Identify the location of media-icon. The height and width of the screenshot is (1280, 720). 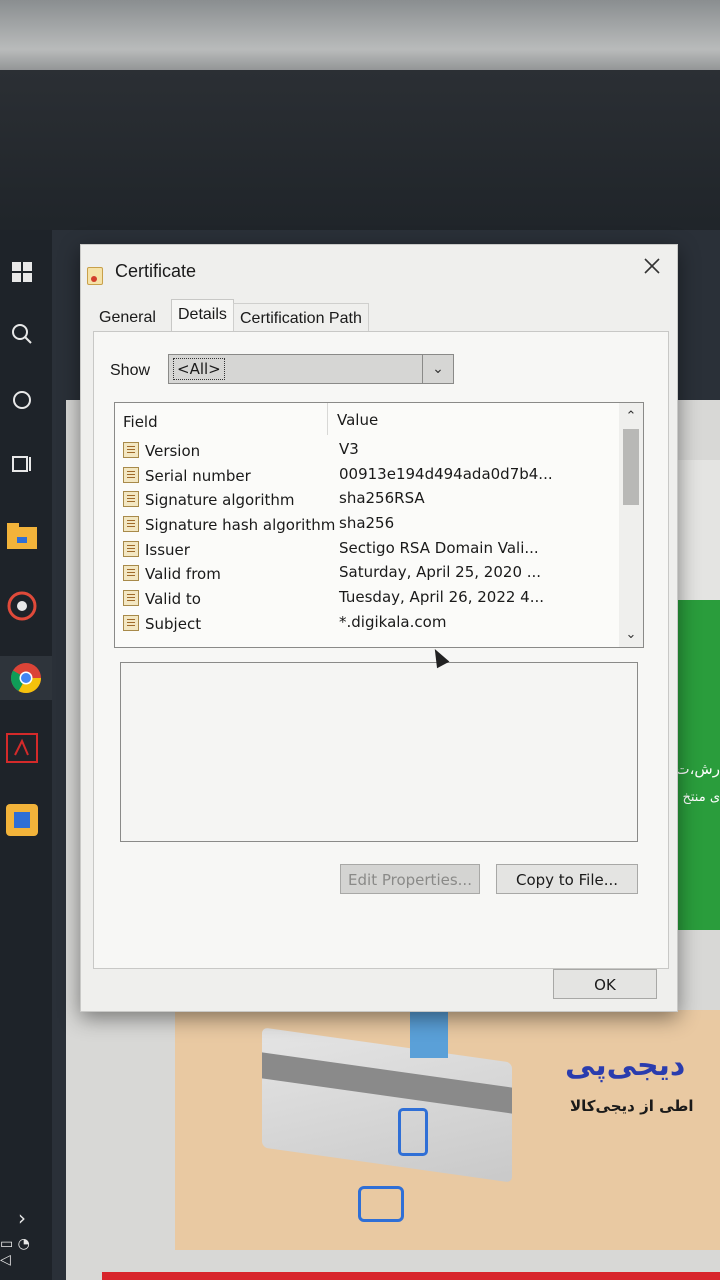
(22, 606).